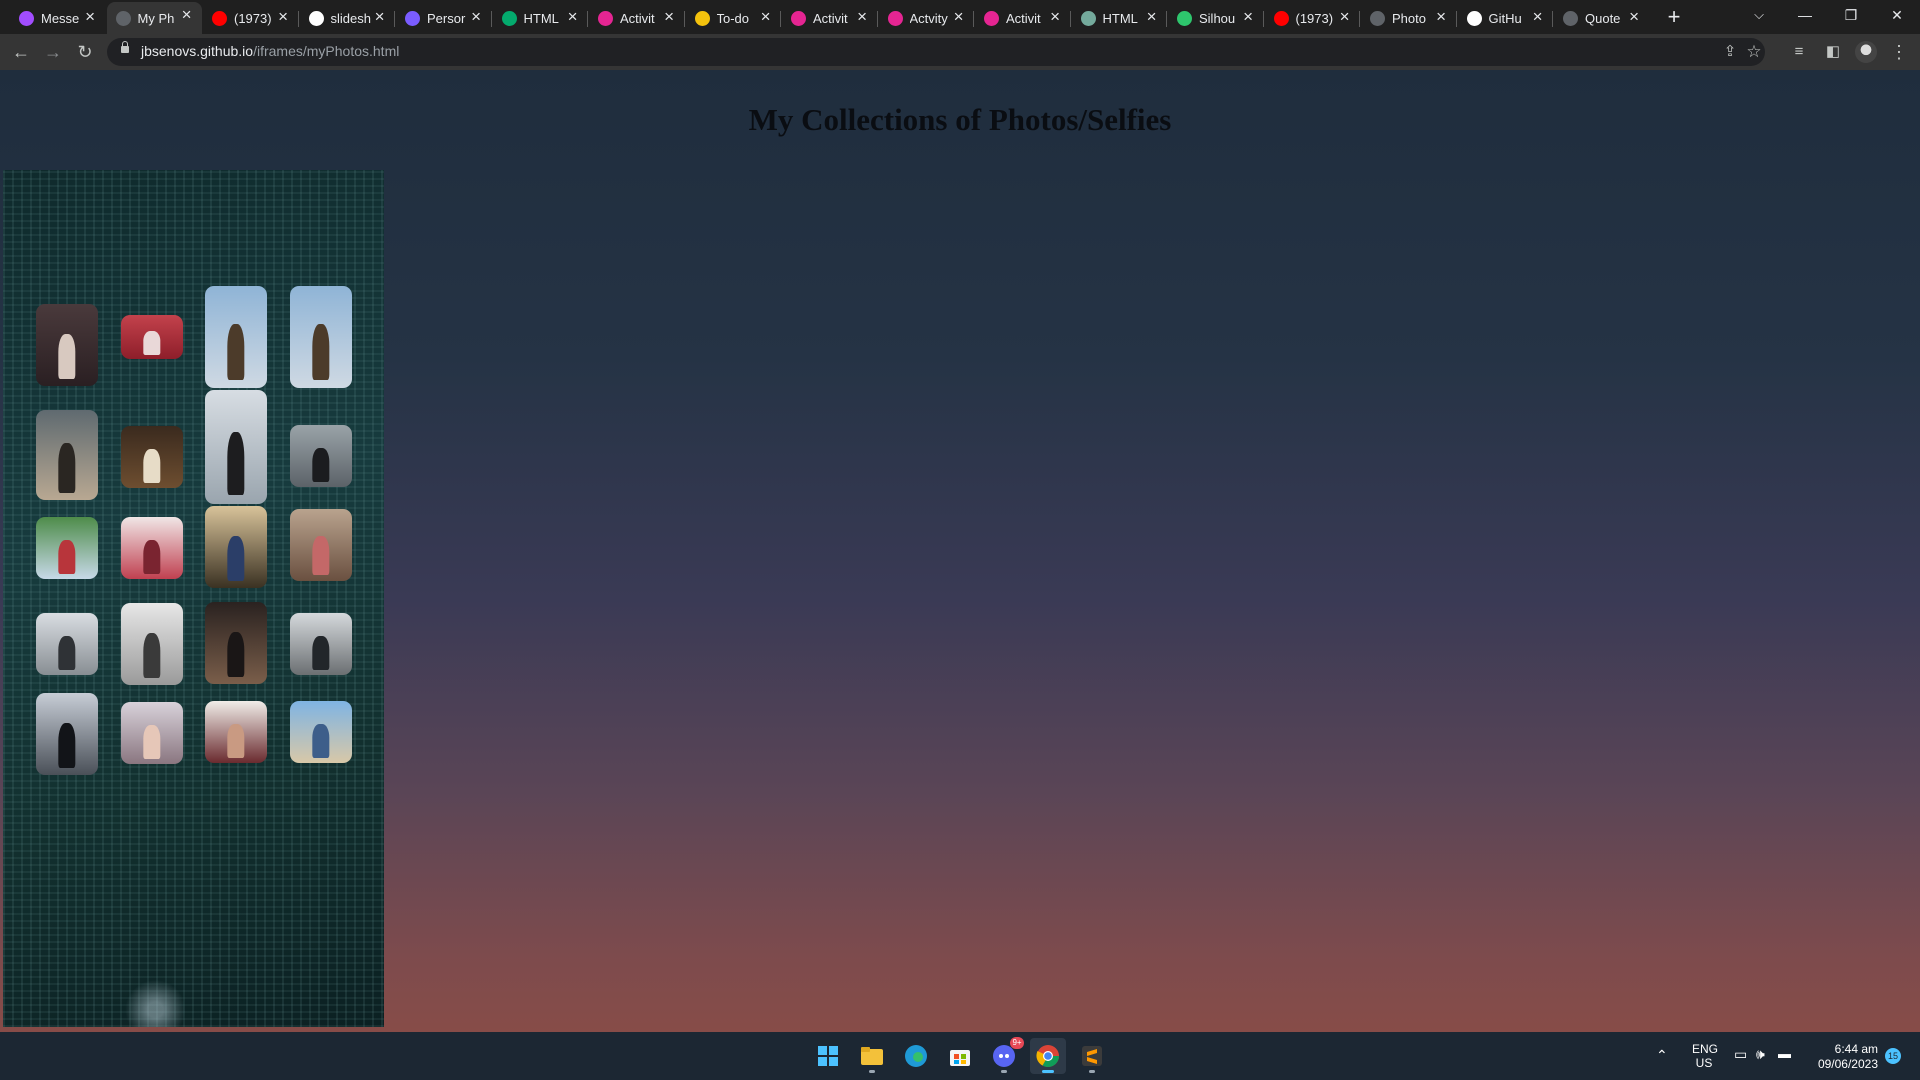  I want to click on show-hidden-icons-chevron-icon: ⌃, so click(1662, 1055).